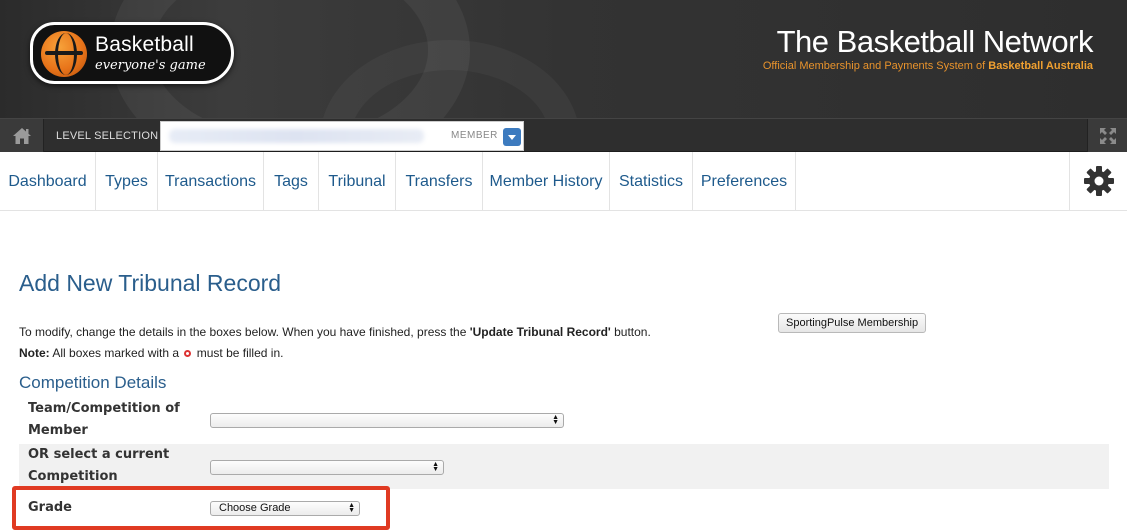 The height and width of the screenshot is (531, 1127). I want to click on field-label-line: OR select a current, so click(99, 454).